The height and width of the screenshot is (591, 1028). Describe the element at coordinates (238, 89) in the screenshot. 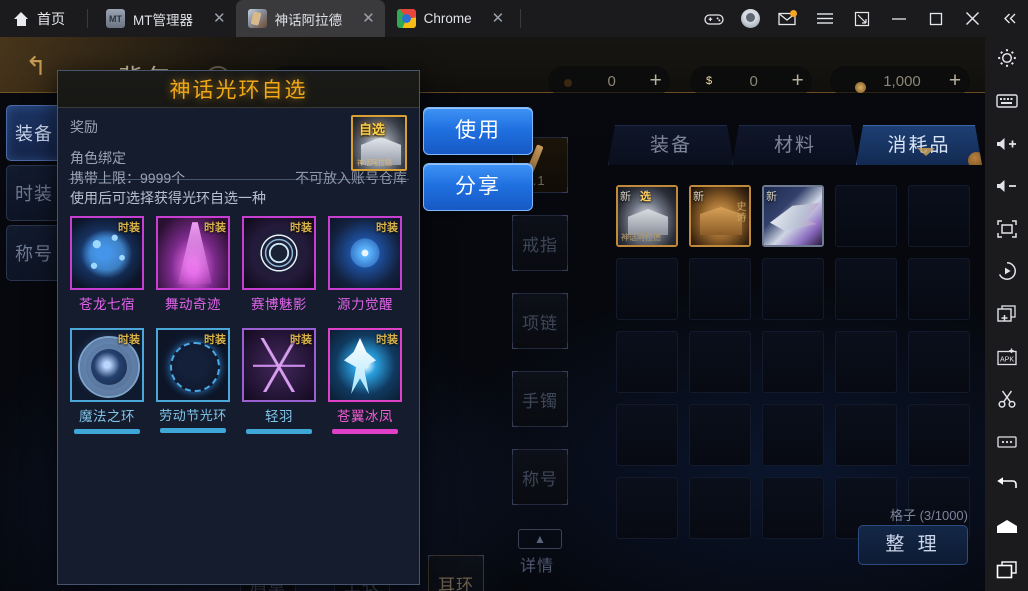

I see `dialog-header: 神话光环自选` at that location.